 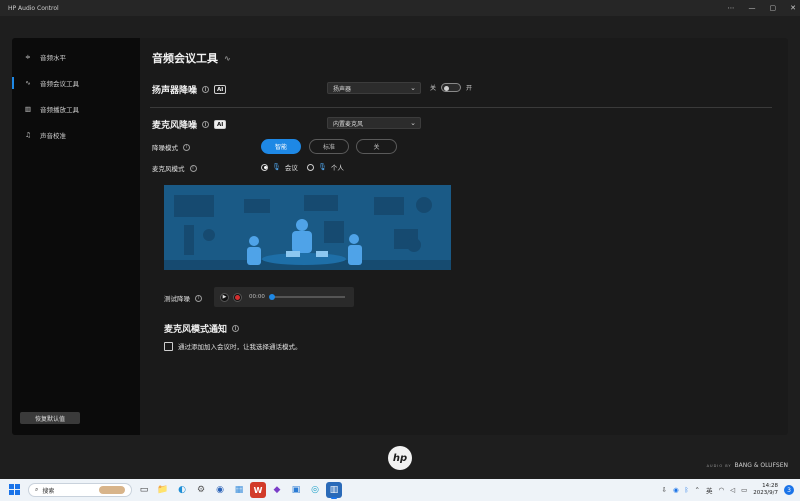 I want to click on speaker-nr-toggle, so click(x=451, y=87).